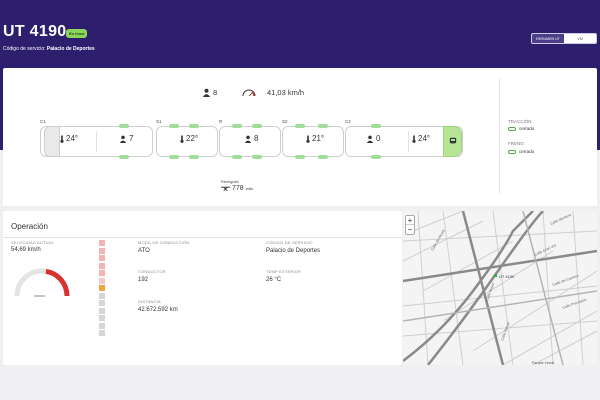 This screenshot has height=400, width=600. What do you see at coordinates (284, 271) in the screenshot?
I see `temp-label: TEMP EXTERIOR` at bounding box center [284, 271].